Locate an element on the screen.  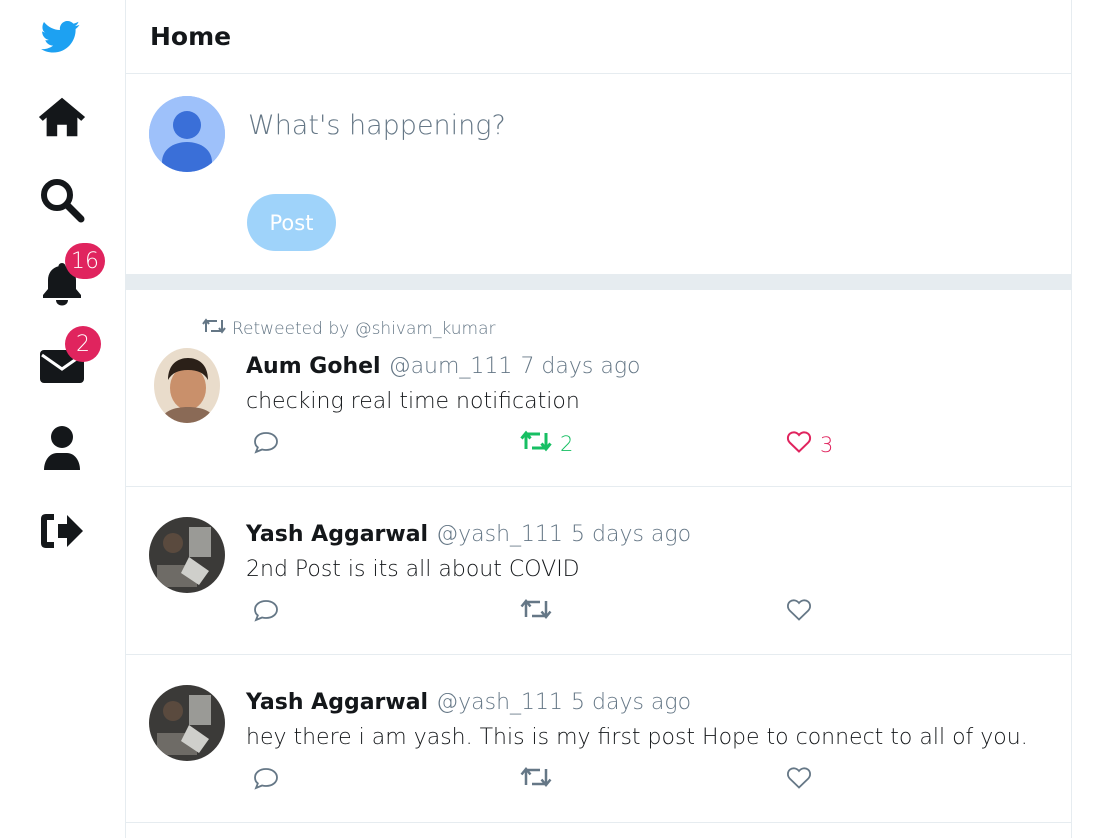
retweet-indicator: Retweeted by @shivam_kumar is located at coordinates (349, 328).